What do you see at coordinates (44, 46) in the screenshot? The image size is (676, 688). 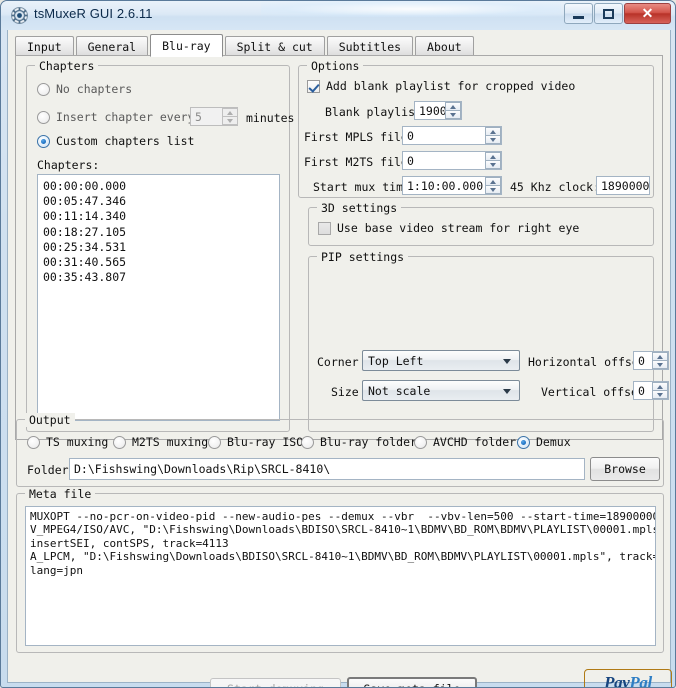 I see `tab-input: Input` at bounding box center [44, 46].